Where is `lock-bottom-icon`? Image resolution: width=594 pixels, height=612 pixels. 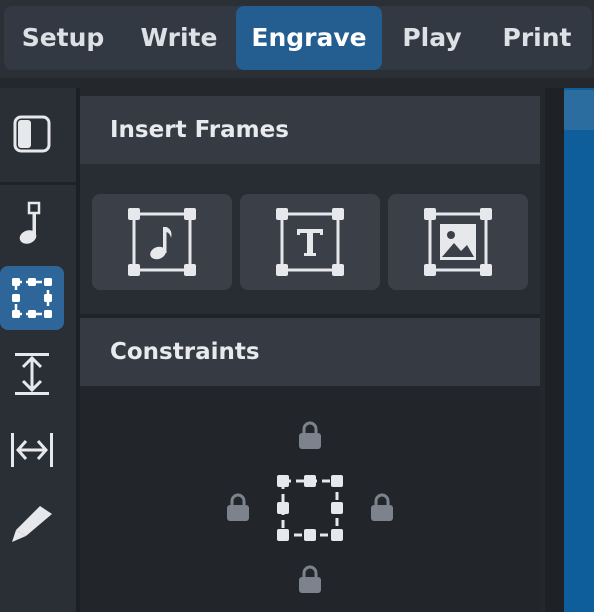 lock-bottom-icon is located at coordinates (310, 579).